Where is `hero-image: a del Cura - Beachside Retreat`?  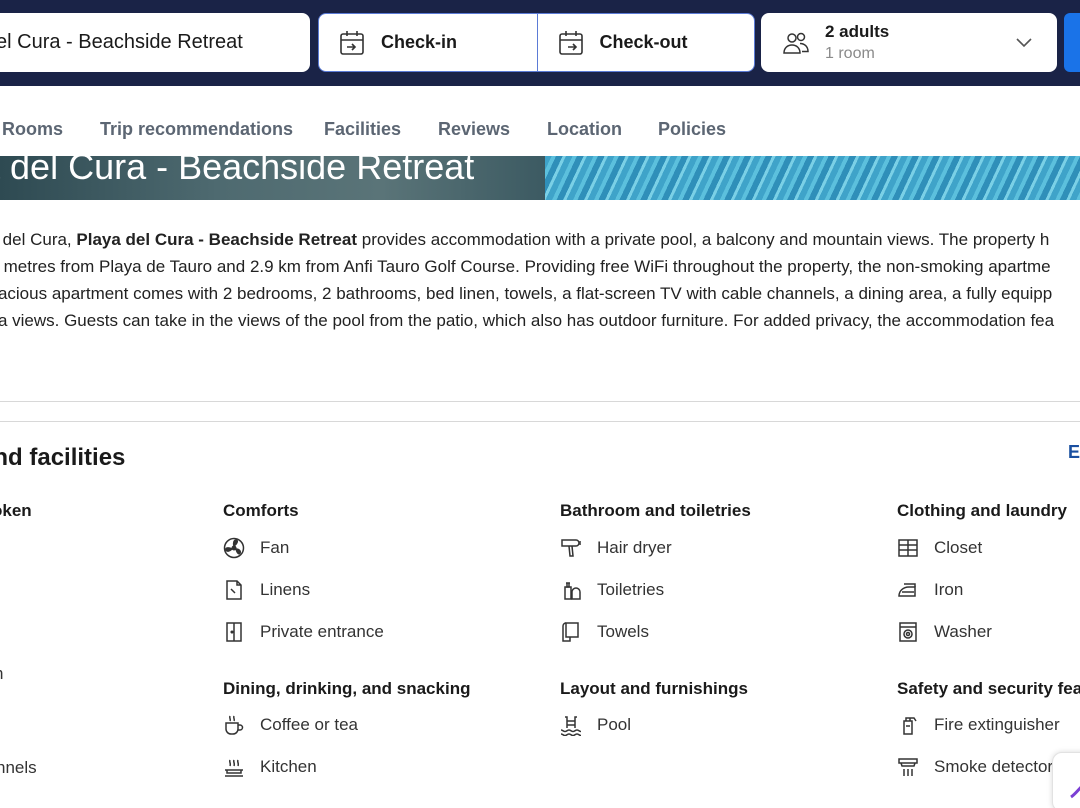
hero-image: a del Cura - Beachside Retreat is located at coordinates (540, 178).